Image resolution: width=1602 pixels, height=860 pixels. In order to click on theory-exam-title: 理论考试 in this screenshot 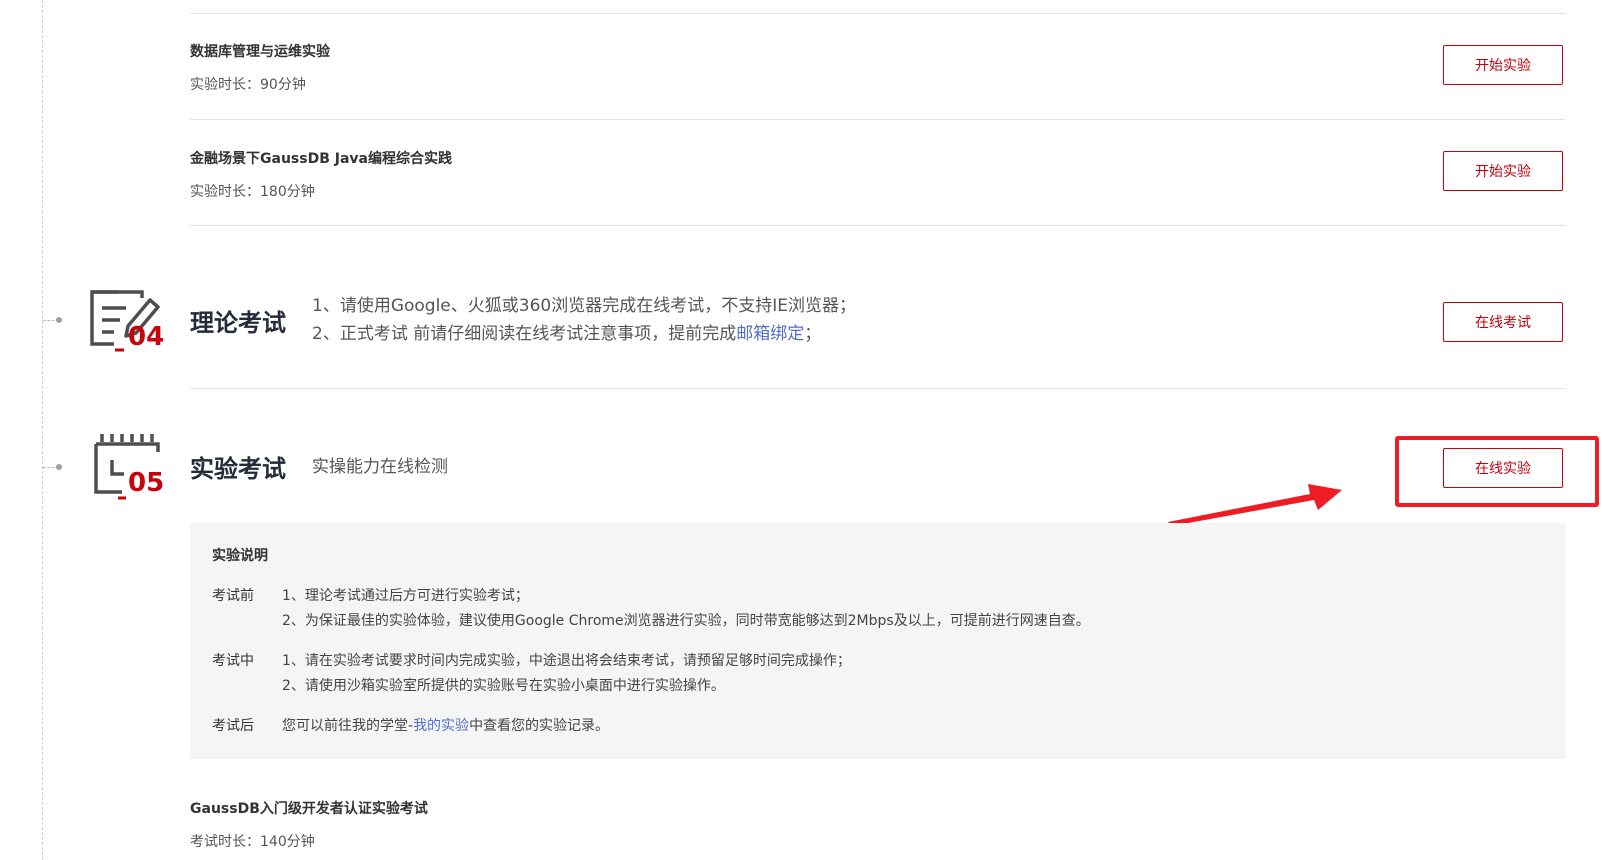, I will do `click(238, 323)`.